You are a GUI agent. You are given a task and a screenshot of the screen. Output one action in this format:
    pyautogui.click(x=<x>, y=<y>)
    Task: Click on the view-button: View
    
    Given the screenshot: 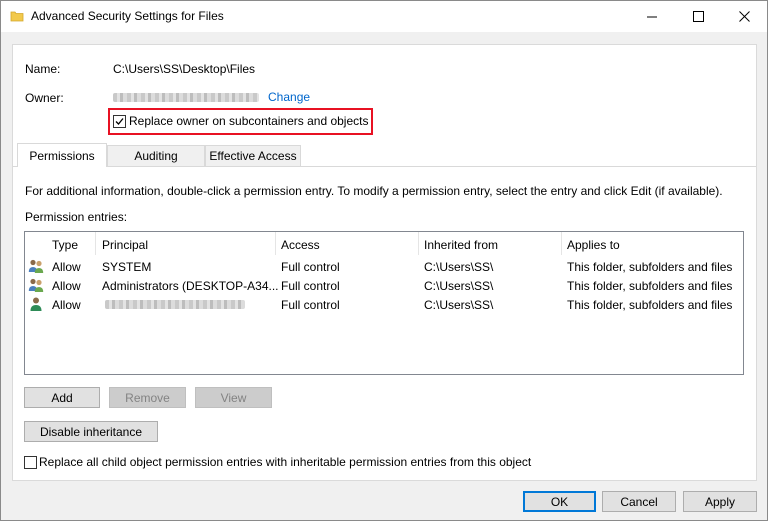 What is the action you would take?
    pyautogui.click(x=233, y=397)
    